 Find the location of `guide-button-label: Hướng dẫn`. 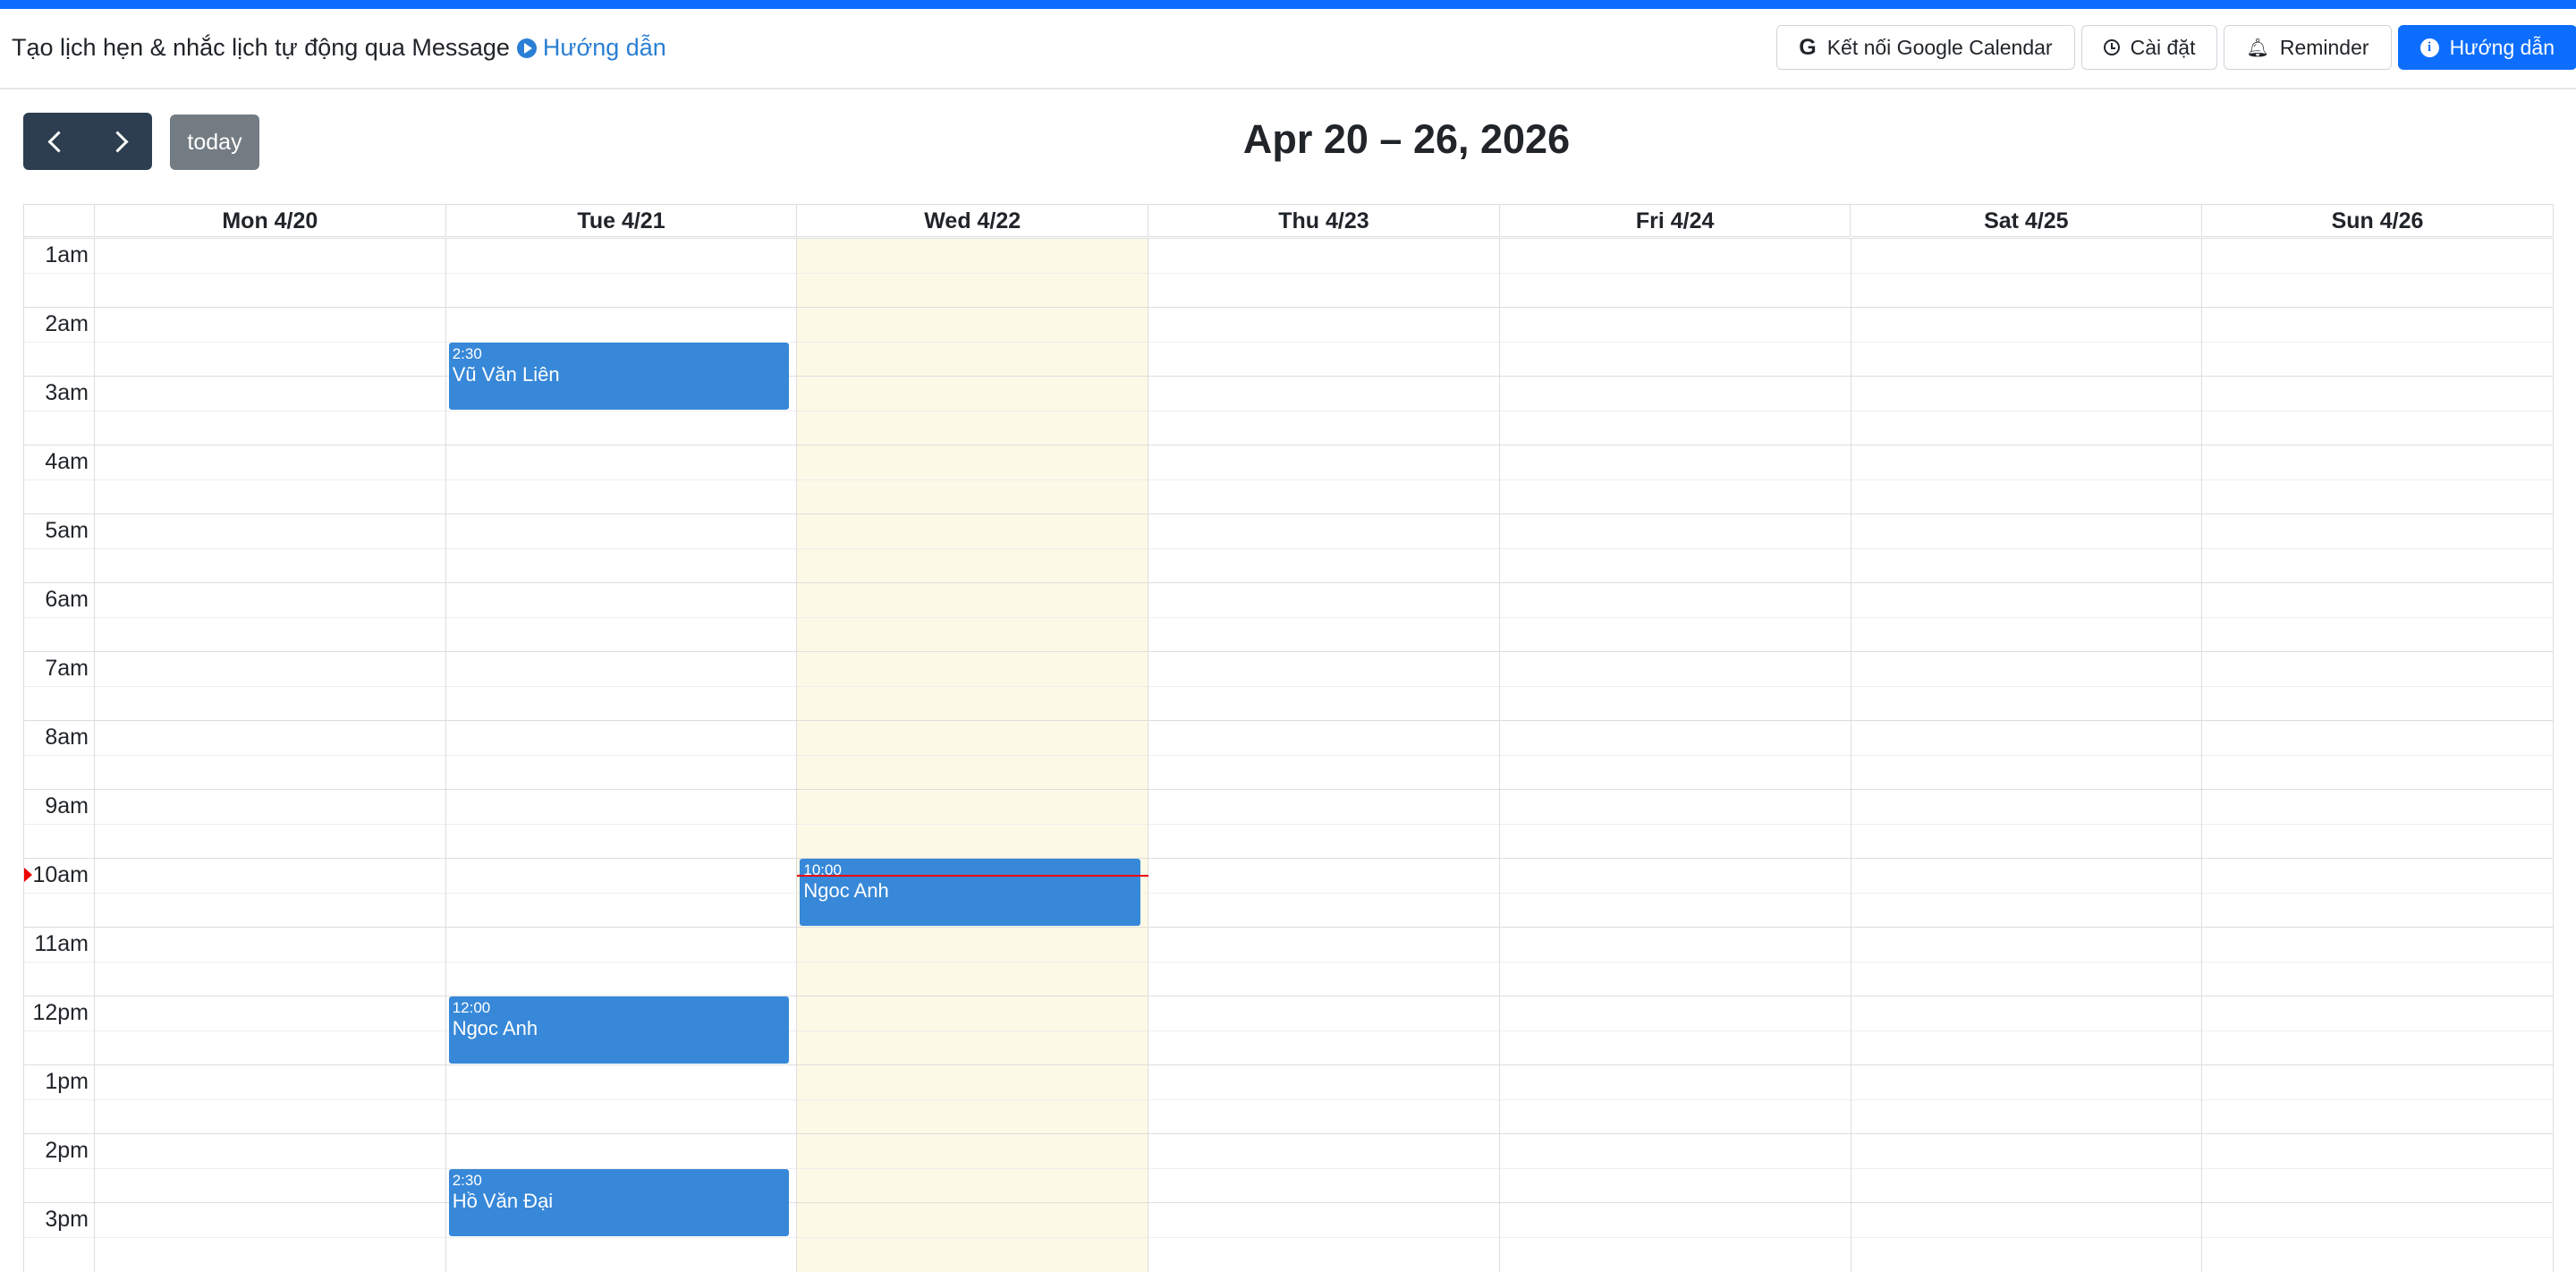

guide-button-label: Hướng dẫn is located at coordinates (2502, 47).